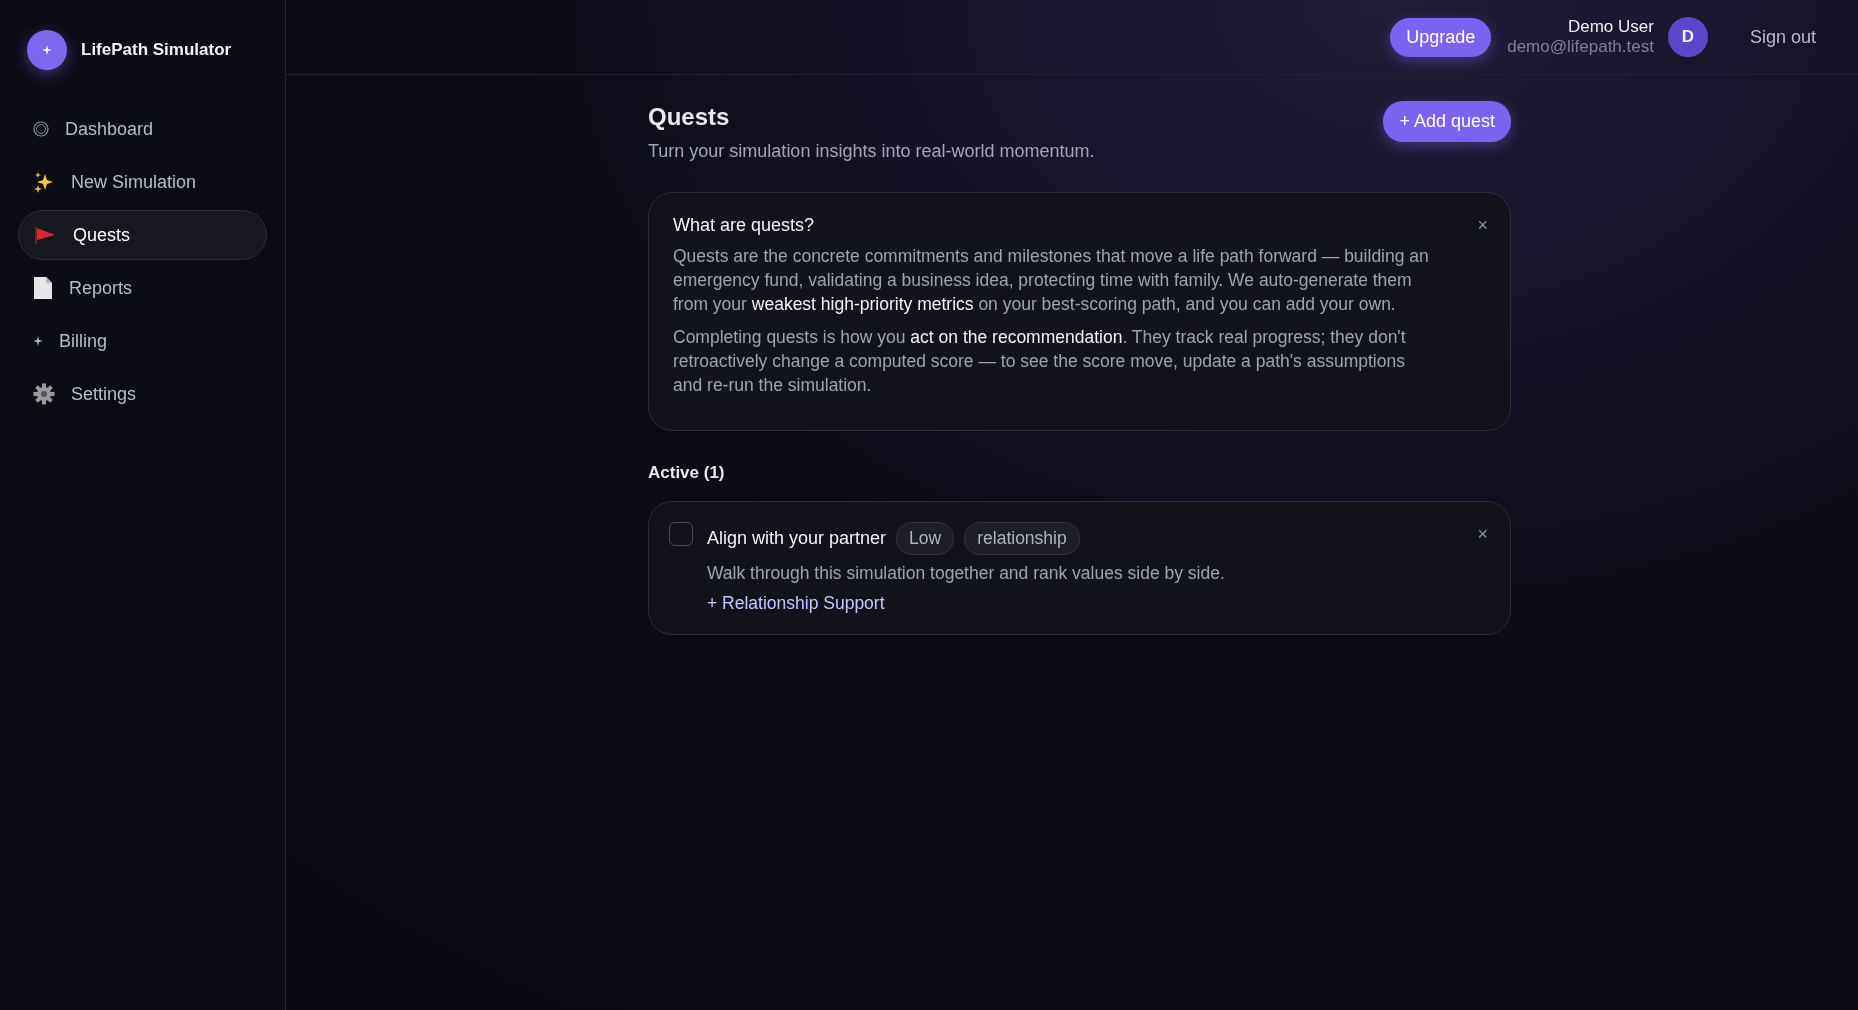  What do you see at coordinates (41, 129) in the screenshot?
I see `circle-icon` at bounding box center [41, 129].